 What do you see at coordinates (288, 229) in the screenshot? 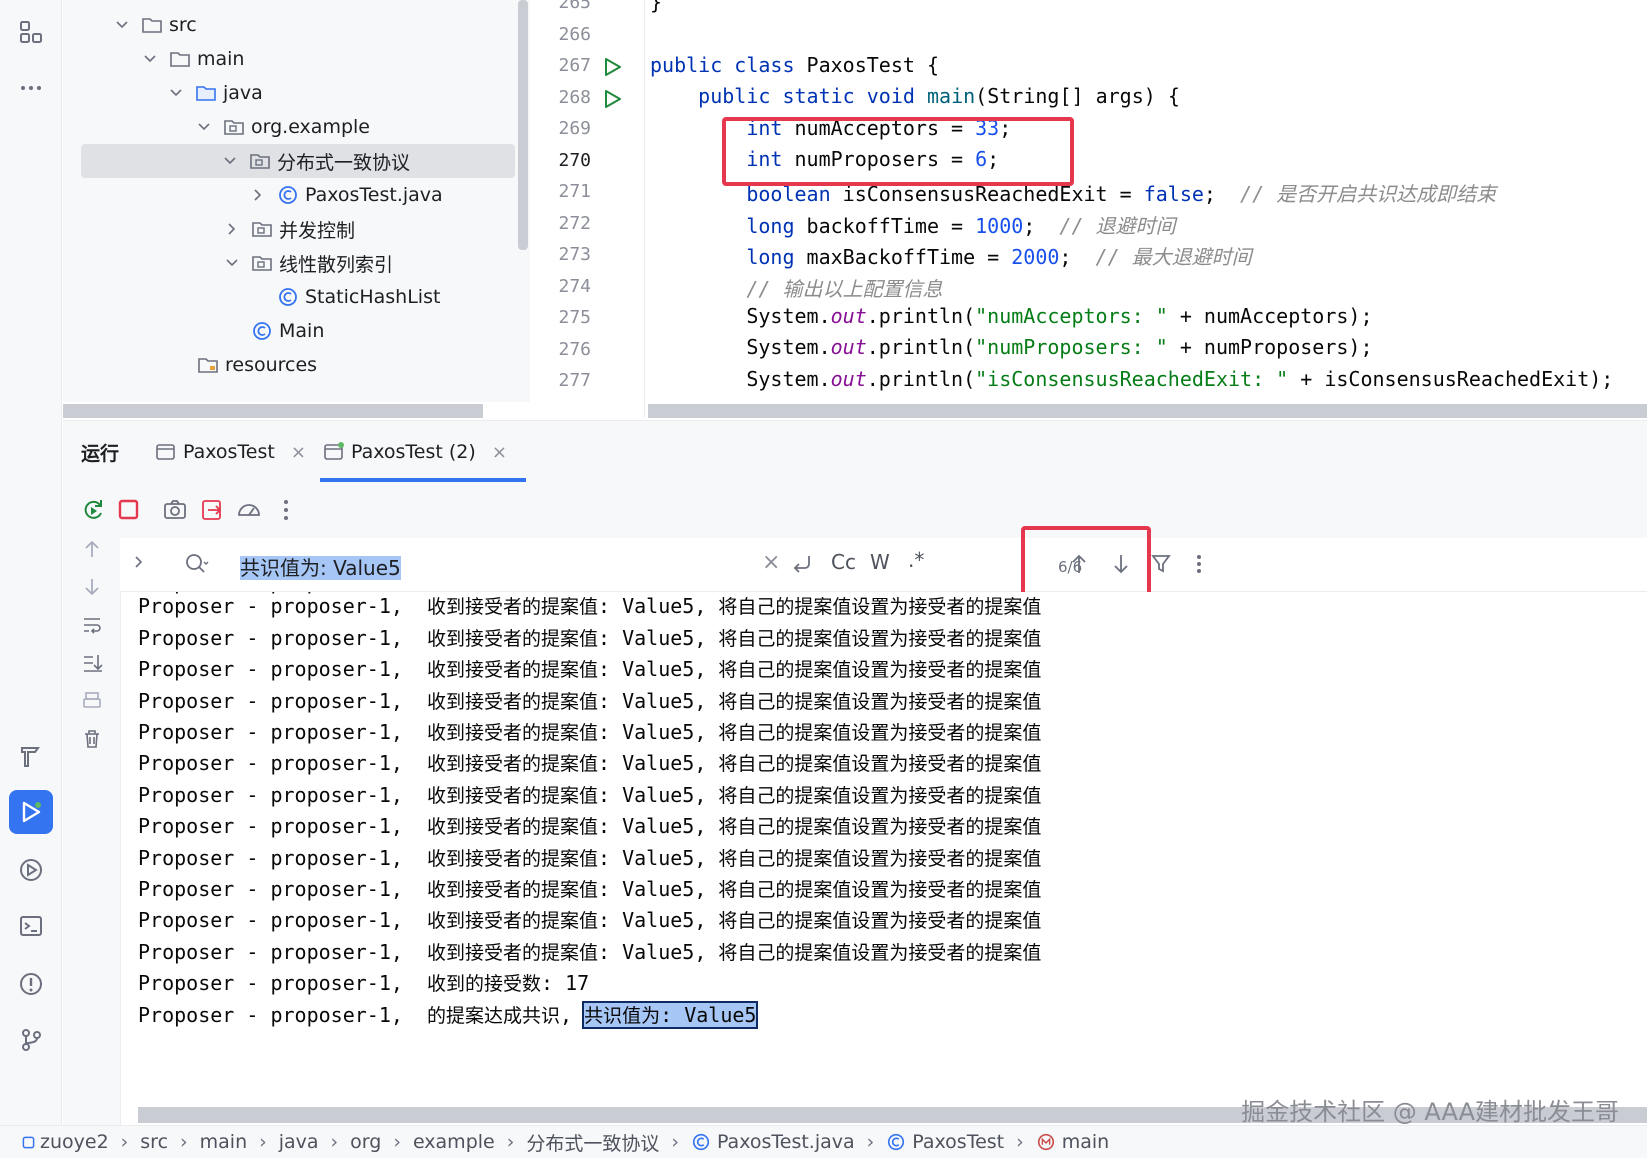
I see `tree-item-concurrency: 并发控制` at bounding box center [288, 229].